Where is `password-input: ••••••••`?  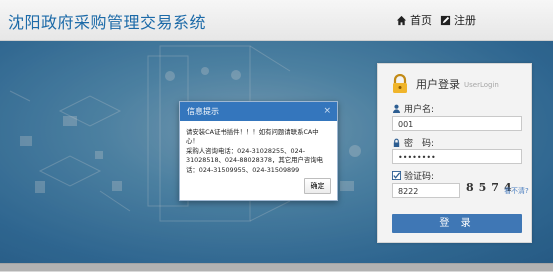 password-input: •••••••• is located at coordinates (457, 156).